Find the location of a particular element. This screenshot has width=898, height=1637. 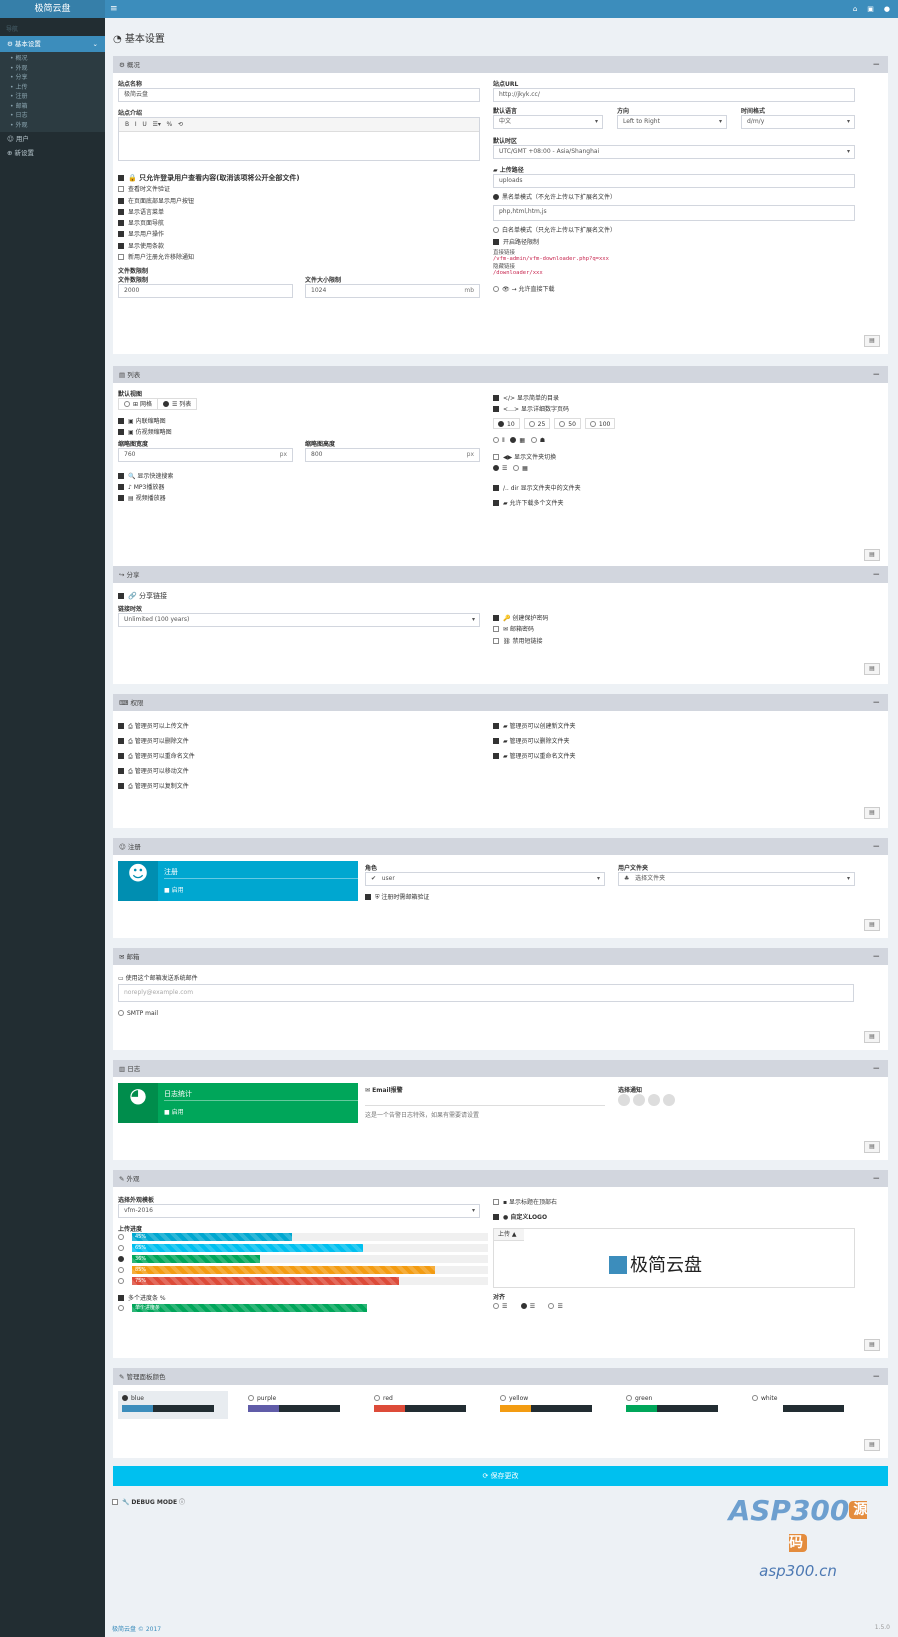

files-limit-input: 2000 is located at coordinates (205, 291).